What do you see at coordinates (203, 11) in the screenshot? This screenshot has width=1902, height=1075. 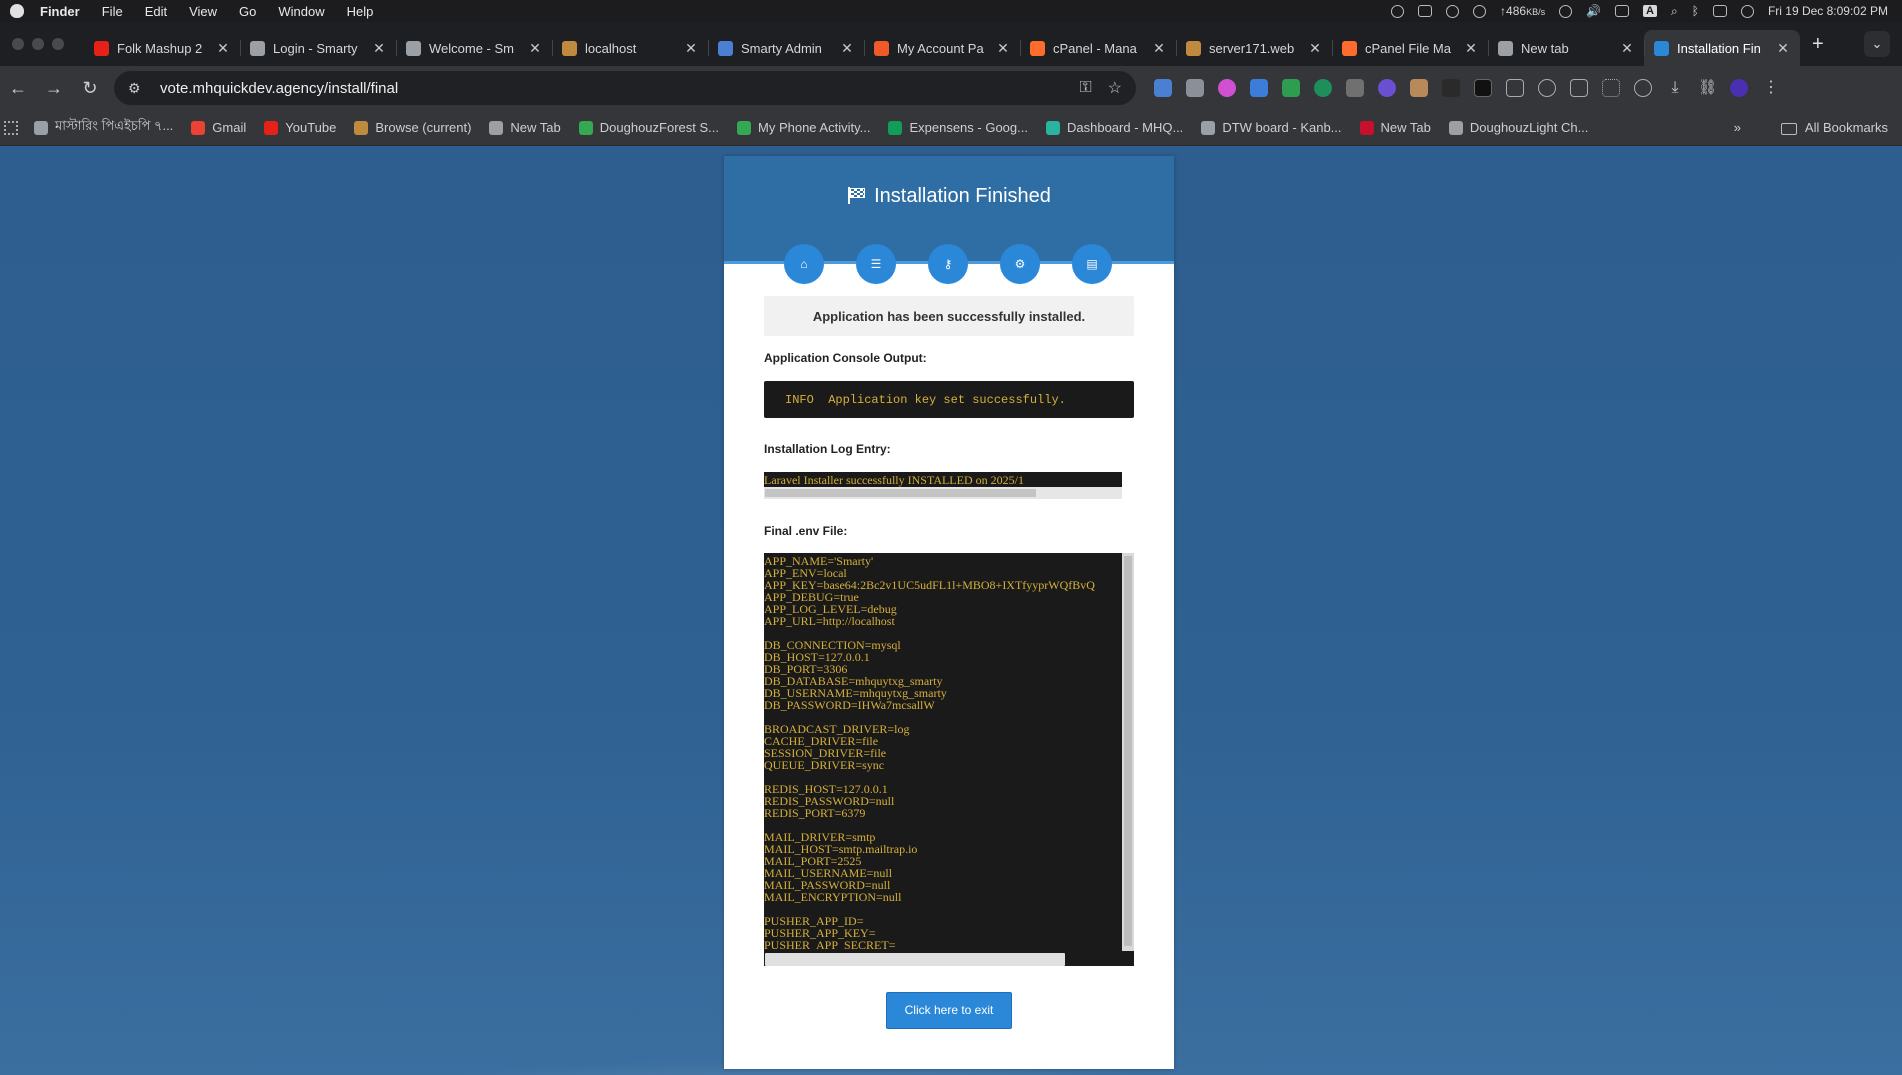 I see `menu-view: View` at bounding box center [203, 11].